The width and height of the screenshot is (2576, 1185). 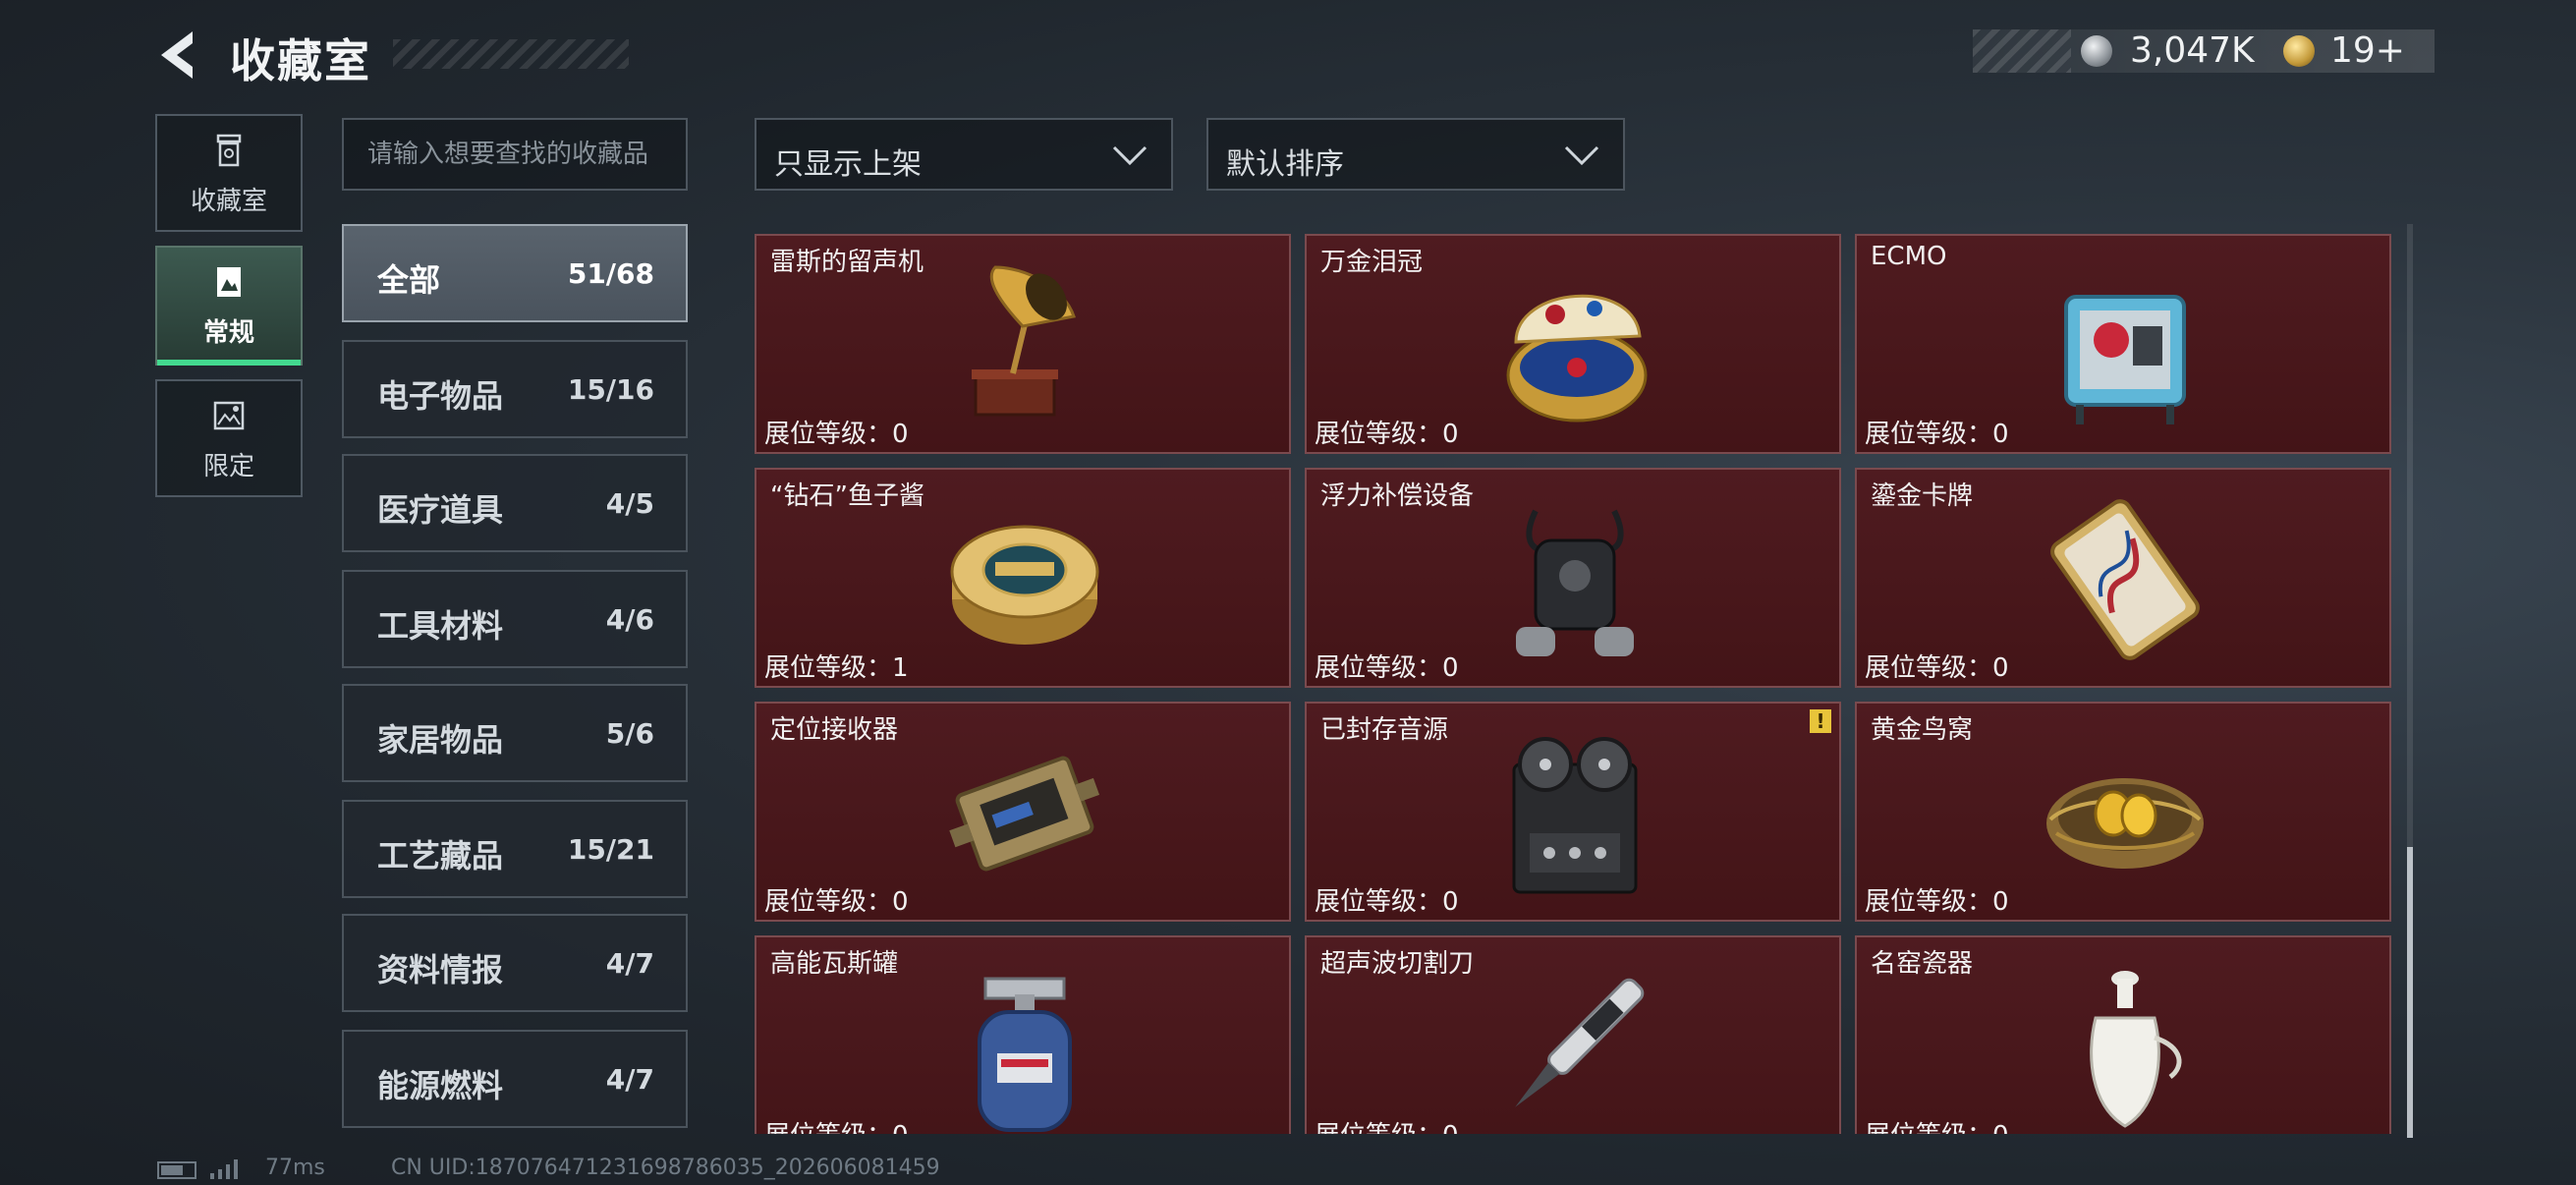 What do you see at coordinates (229, 306) in the screenshot?
I see `side-tab-regular: 常规` at bounding box center [229, 306].